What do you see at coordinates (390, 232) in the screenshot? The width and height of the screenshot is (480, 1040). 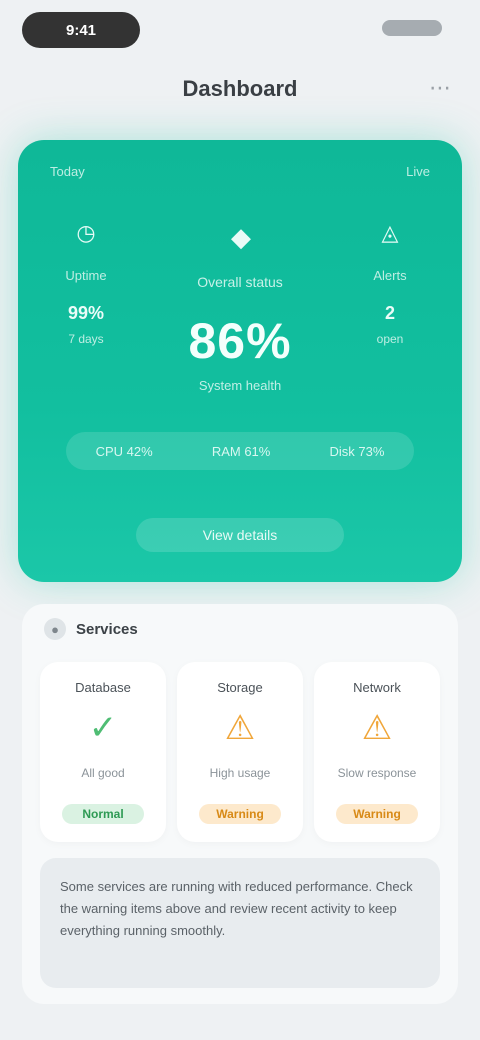 I see `alert-icon: ◬` at bounding box center [390, 232].